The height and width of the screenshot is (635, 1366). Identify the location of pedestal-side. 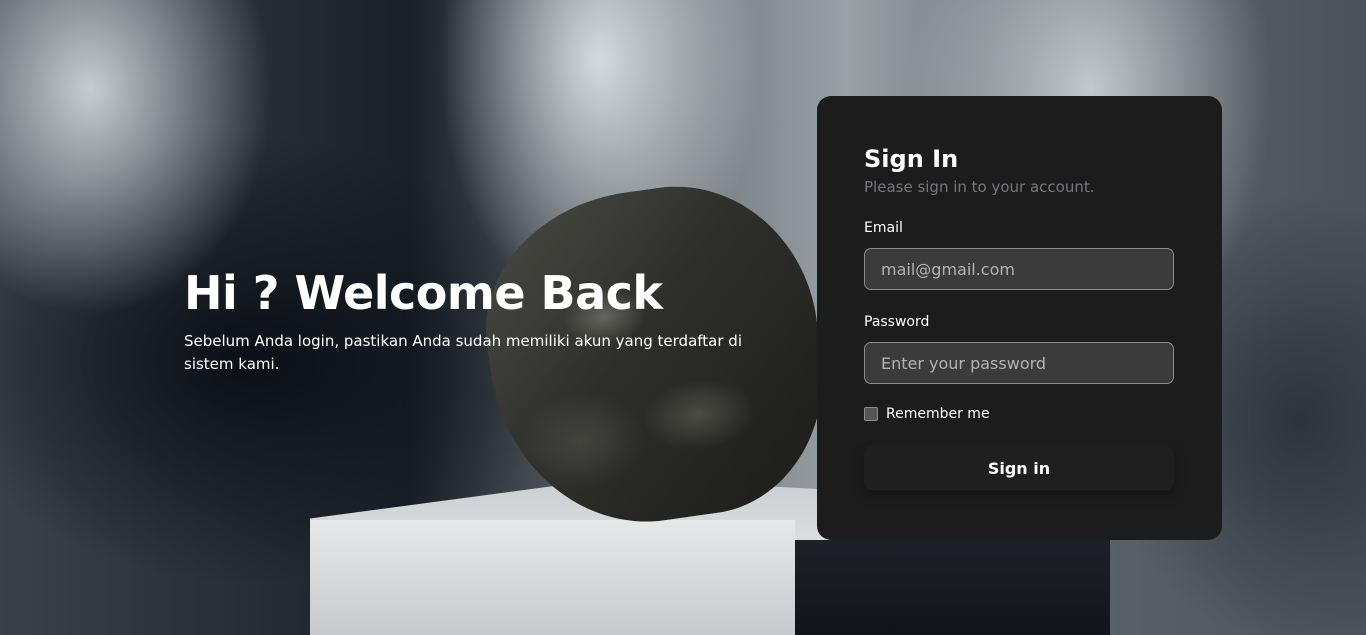
(952, 587).